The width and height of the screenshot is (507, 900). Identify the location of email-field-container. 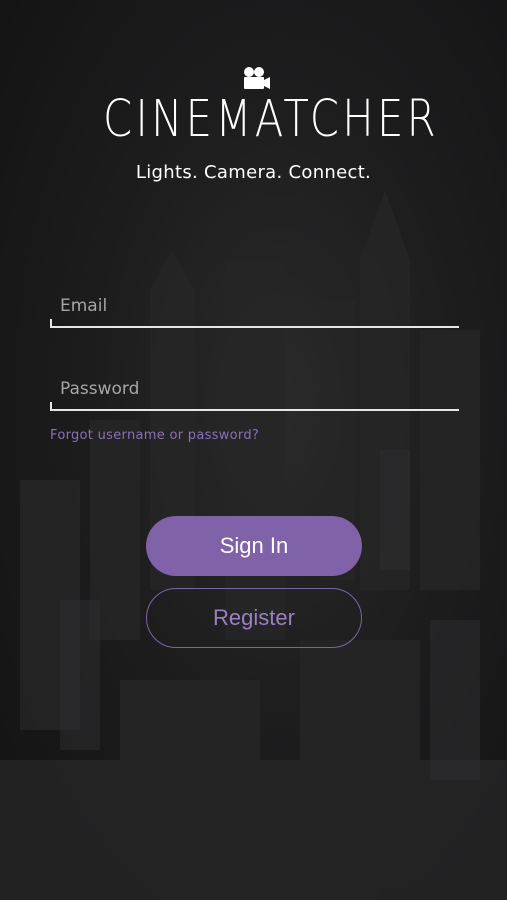
(254, 308).